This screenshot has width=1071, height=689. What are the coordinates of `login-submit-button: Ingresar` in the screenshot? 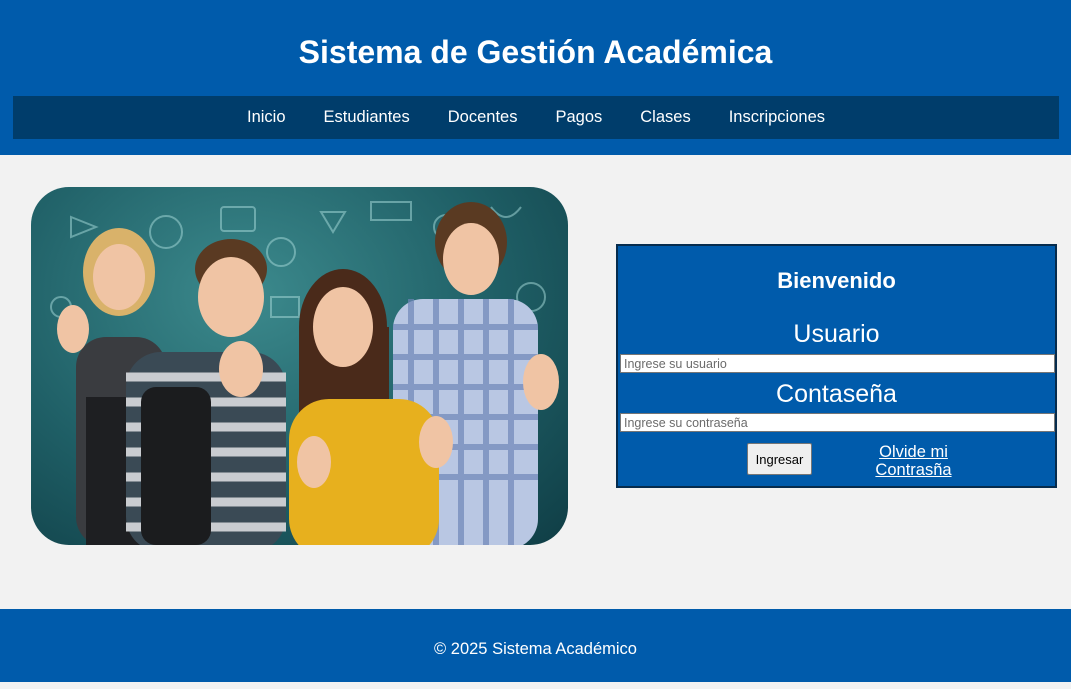 It's located at (779, 459).